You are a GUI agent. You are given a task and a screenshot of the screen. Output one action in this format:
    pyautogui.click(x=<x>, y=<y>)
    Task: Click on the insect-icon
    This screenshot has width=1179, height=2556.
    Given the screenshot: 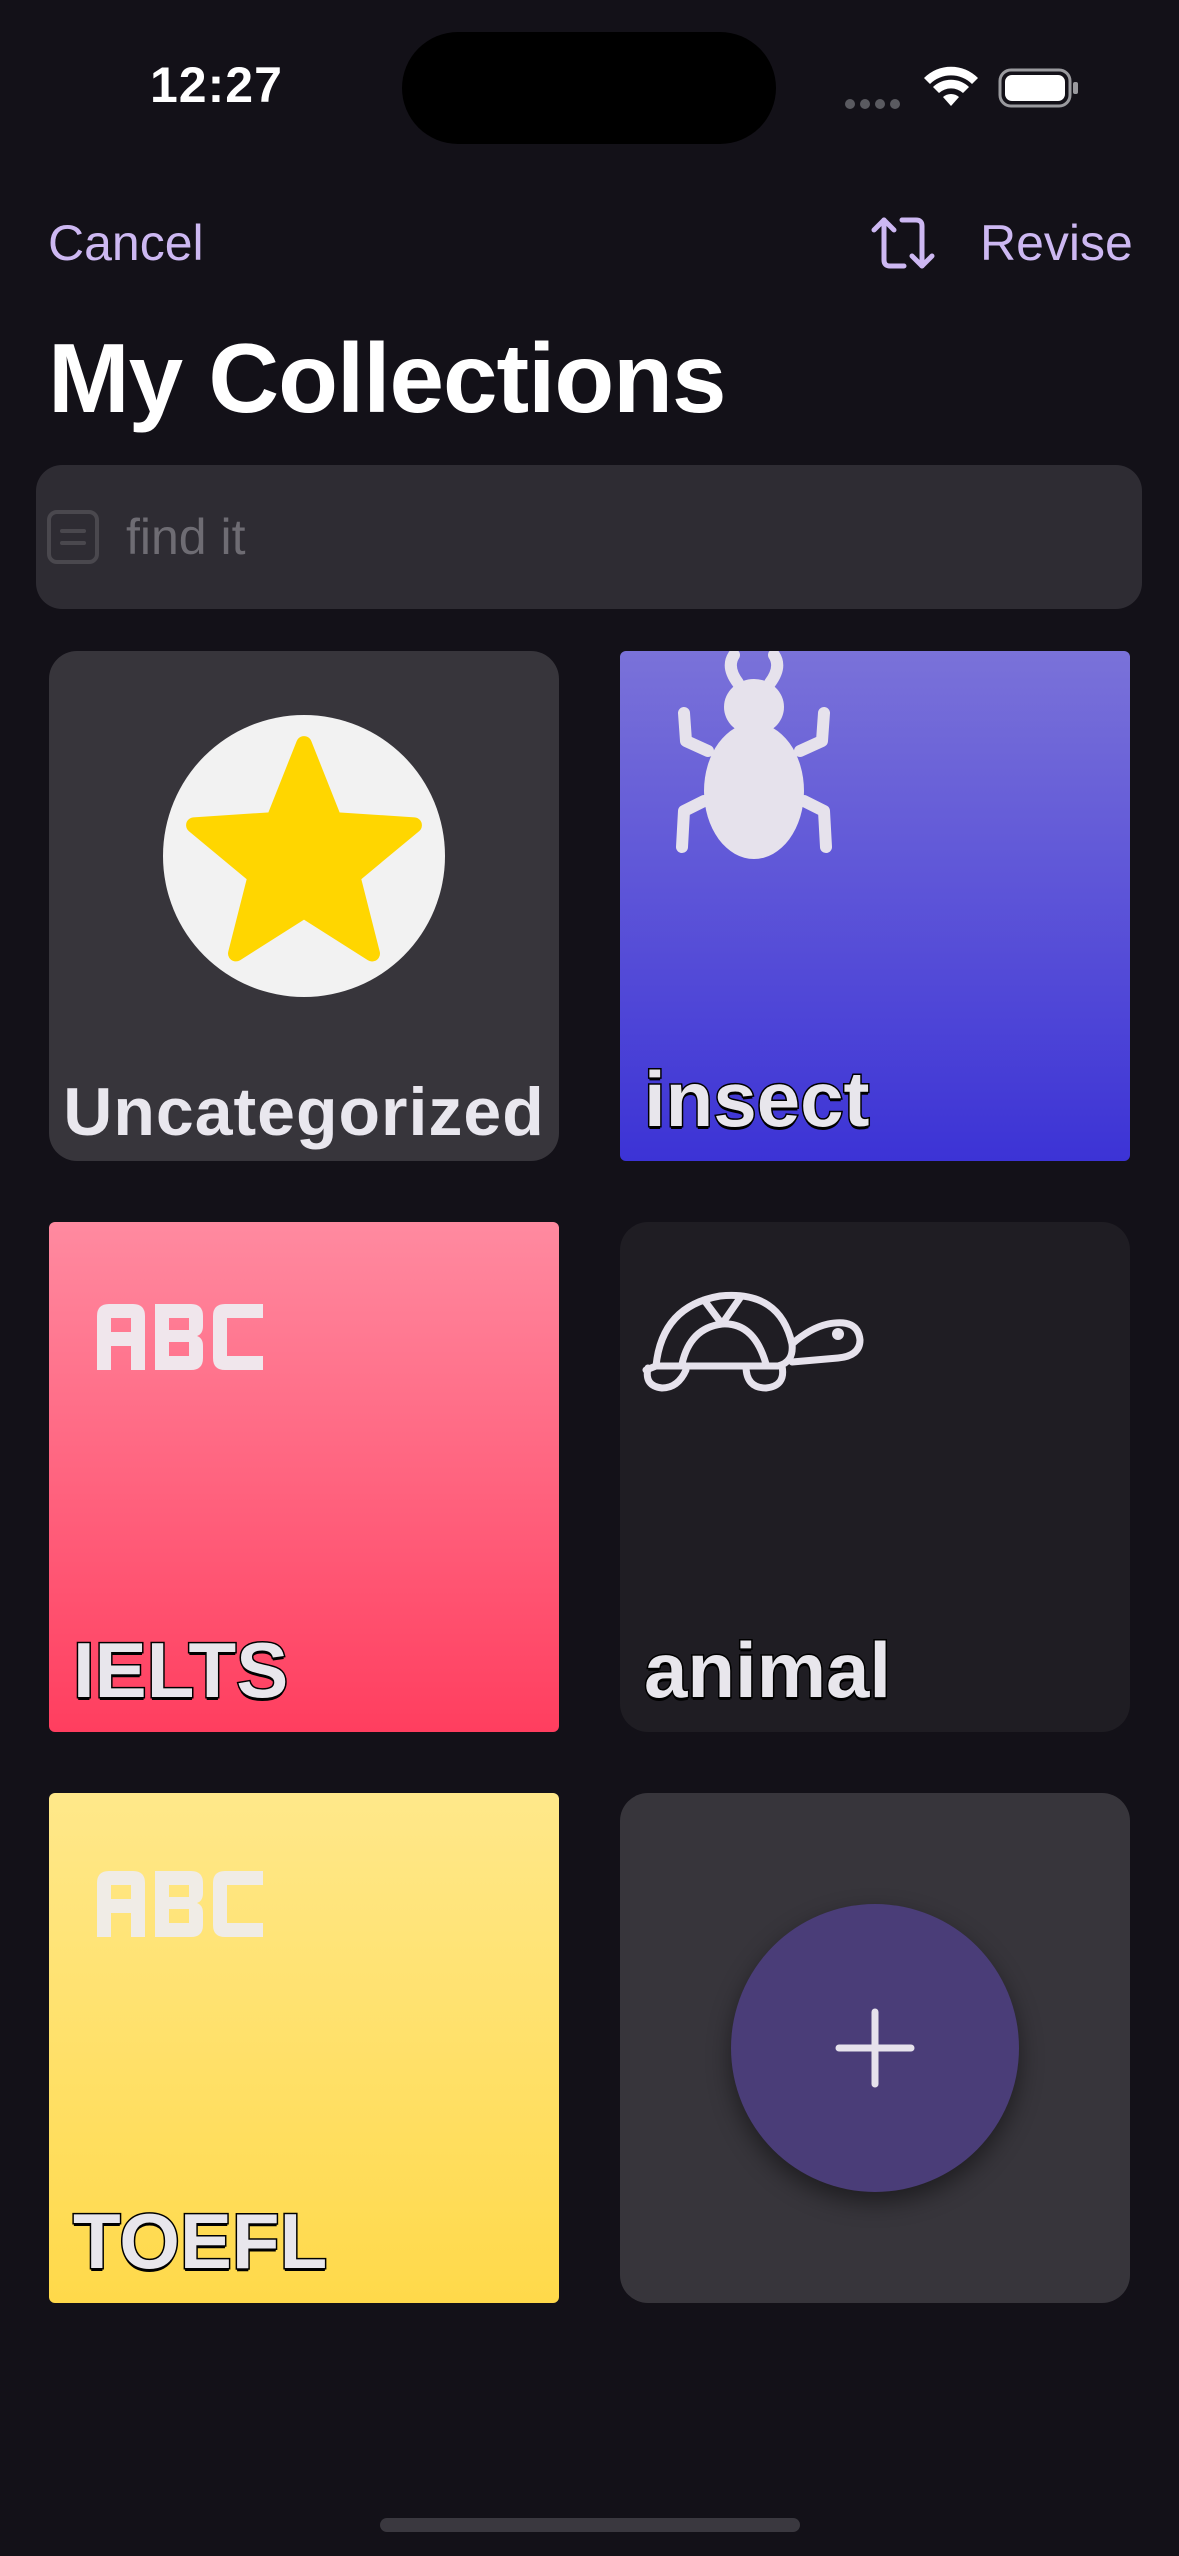 What is the action you would take?
    pyautogui.click(x=754, y=755)
    